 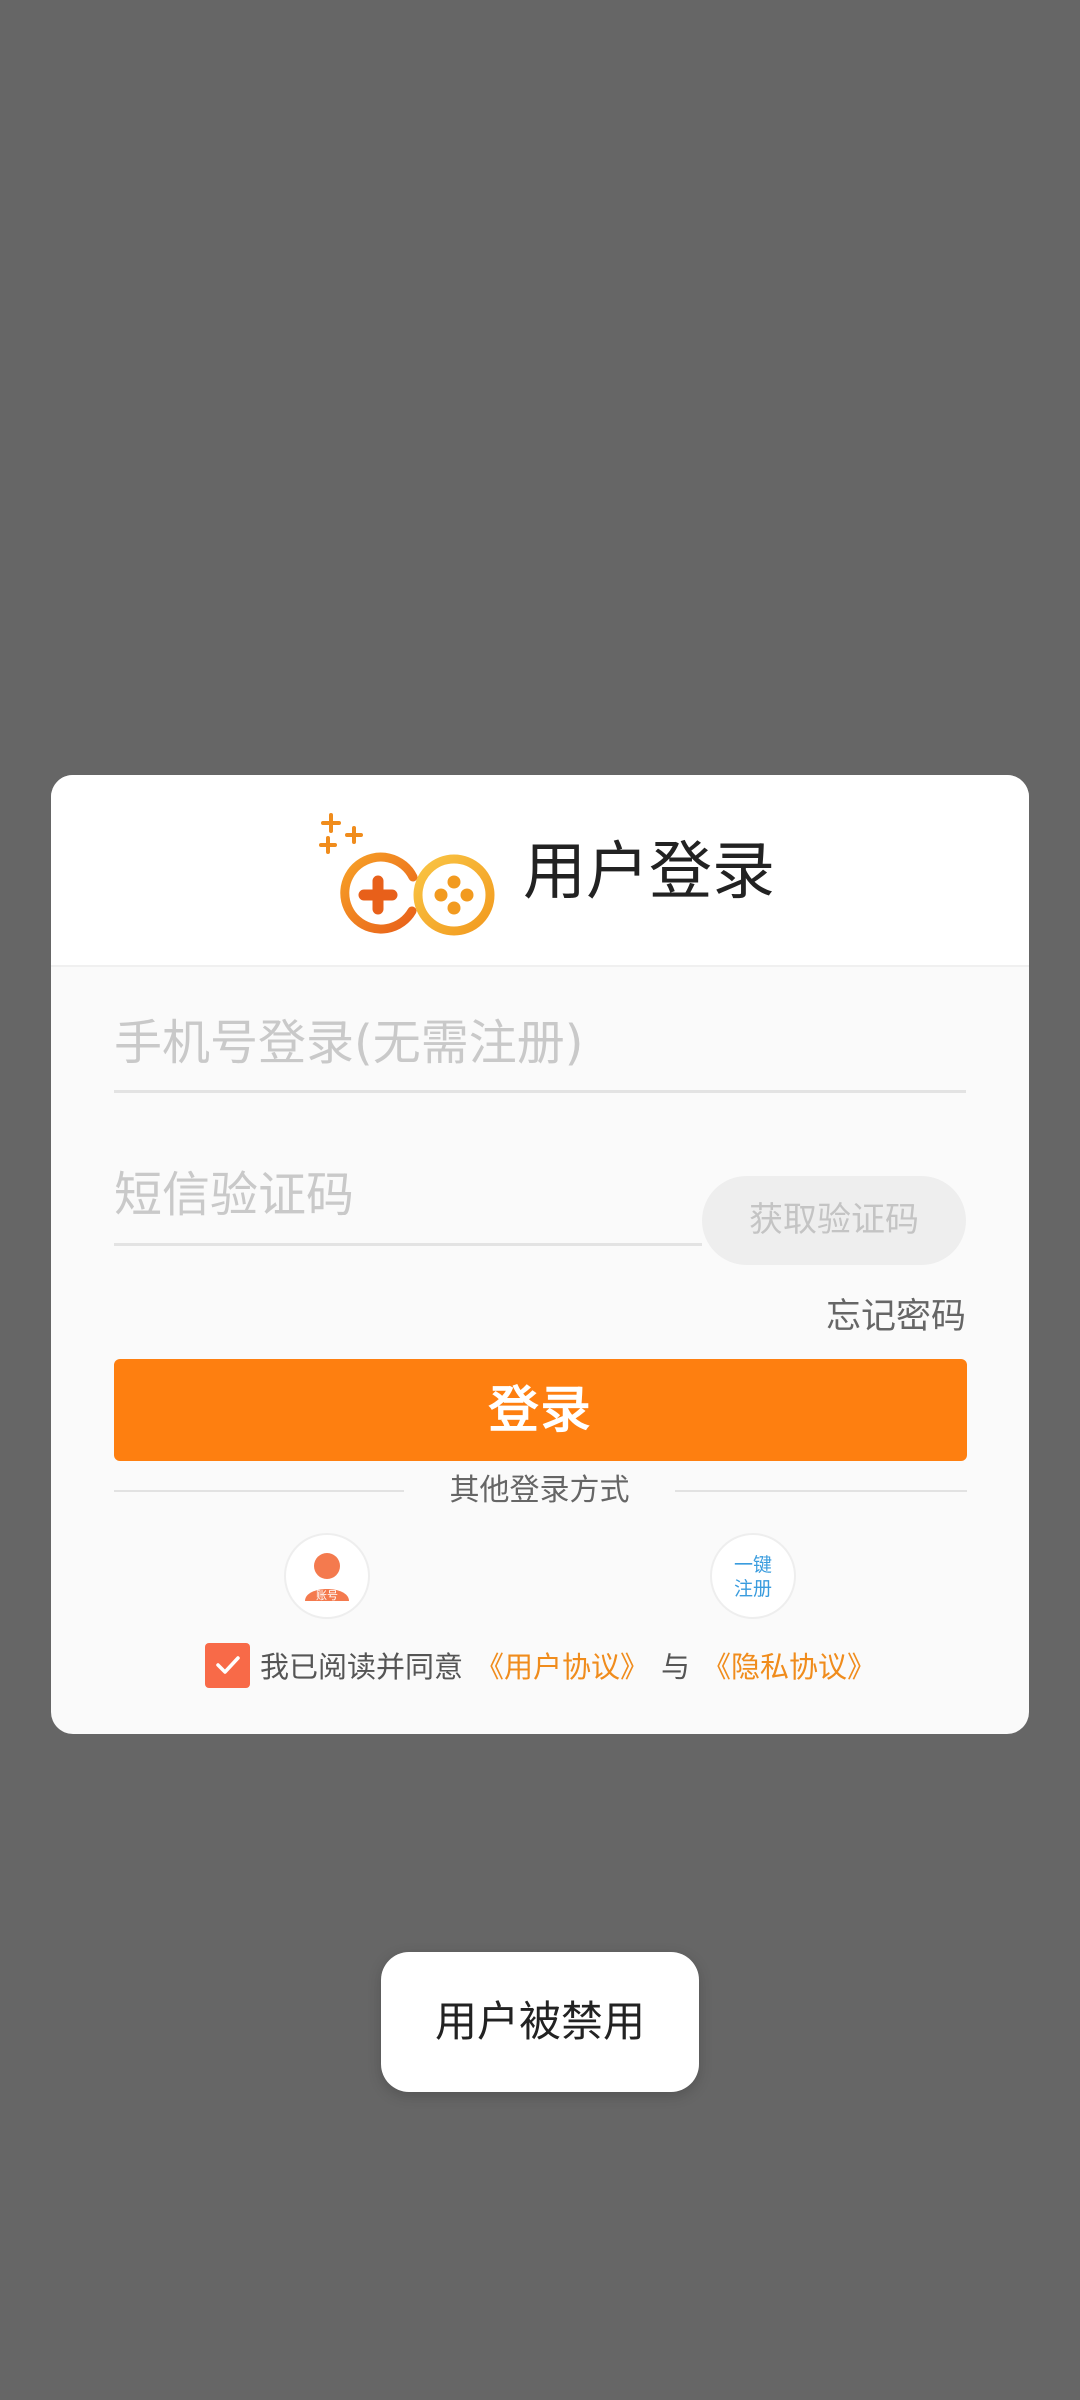 What do you see at coordinates (362, 1667) in the screenshot?
I see `agreement-prefix: 我已阅读并同意` at bounding box center [362, 1667].